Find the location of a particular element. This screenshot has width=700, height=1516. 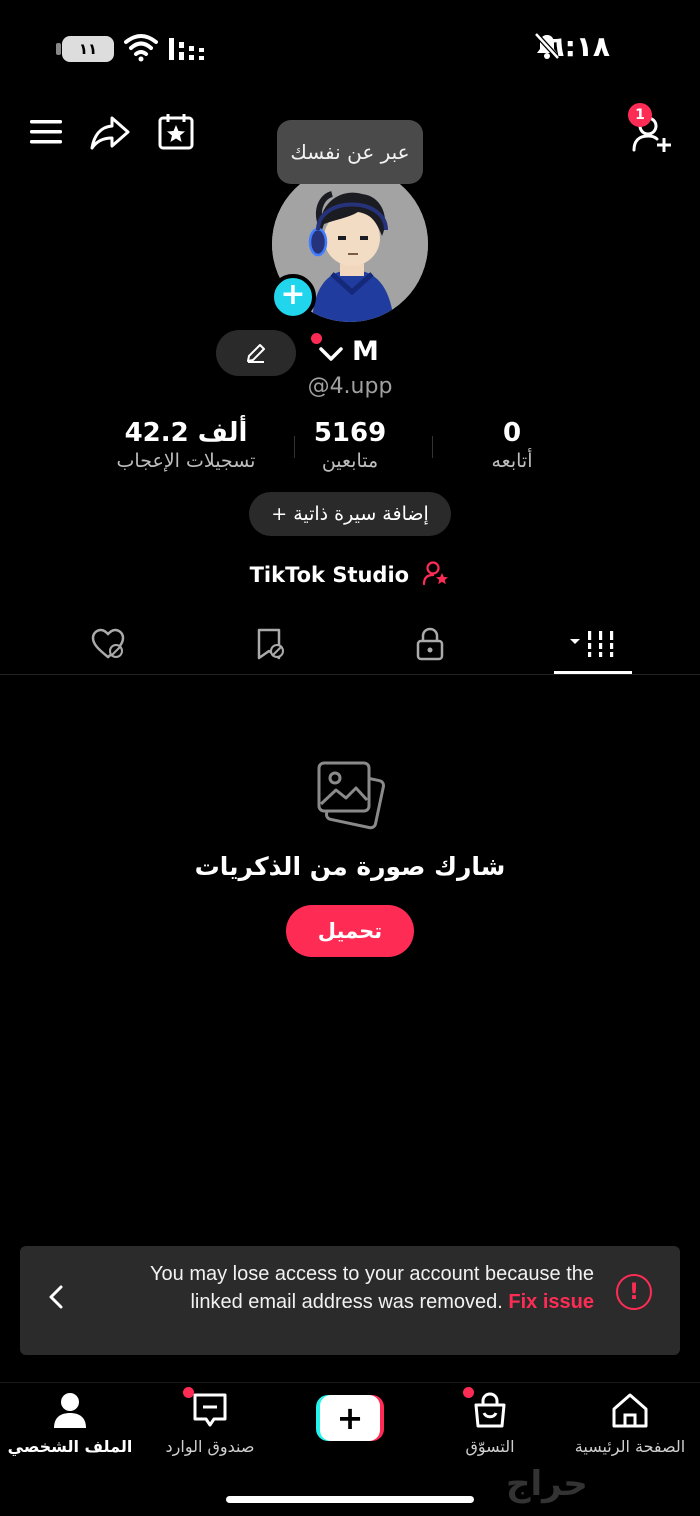

nav-shop-label: التسوّق is located at coordinates (490, 1446).